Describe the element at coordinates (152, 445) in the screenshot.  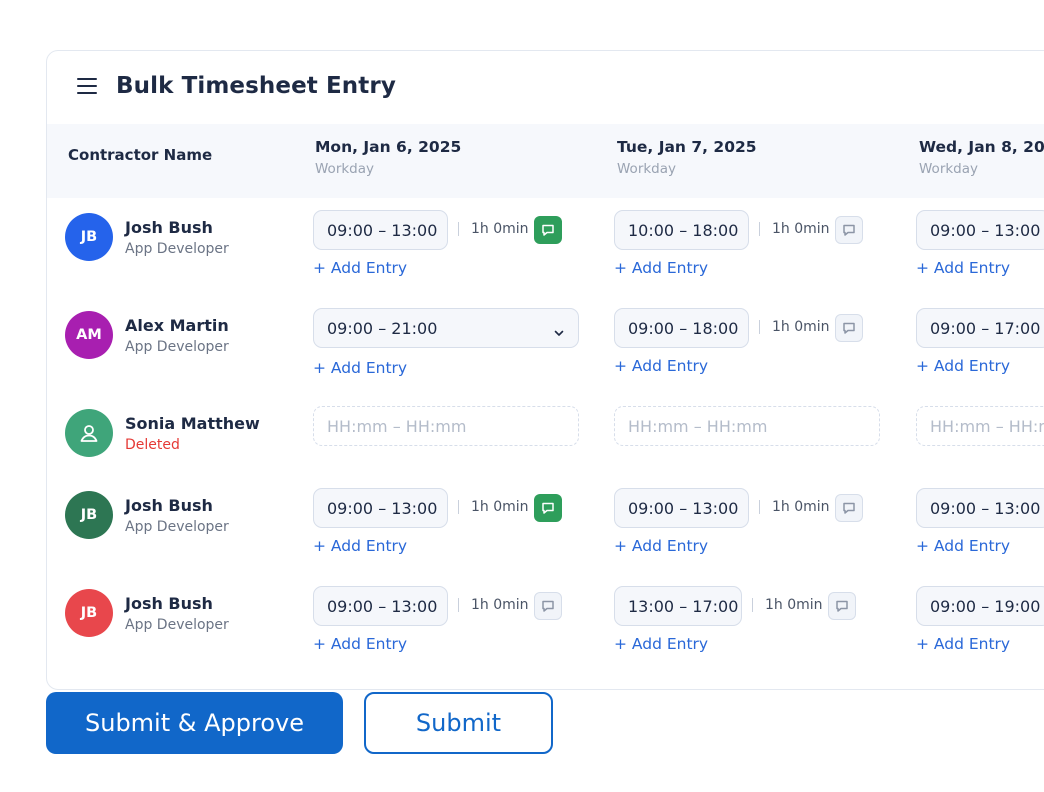
I see `deleted-status: Deleted` at that location.